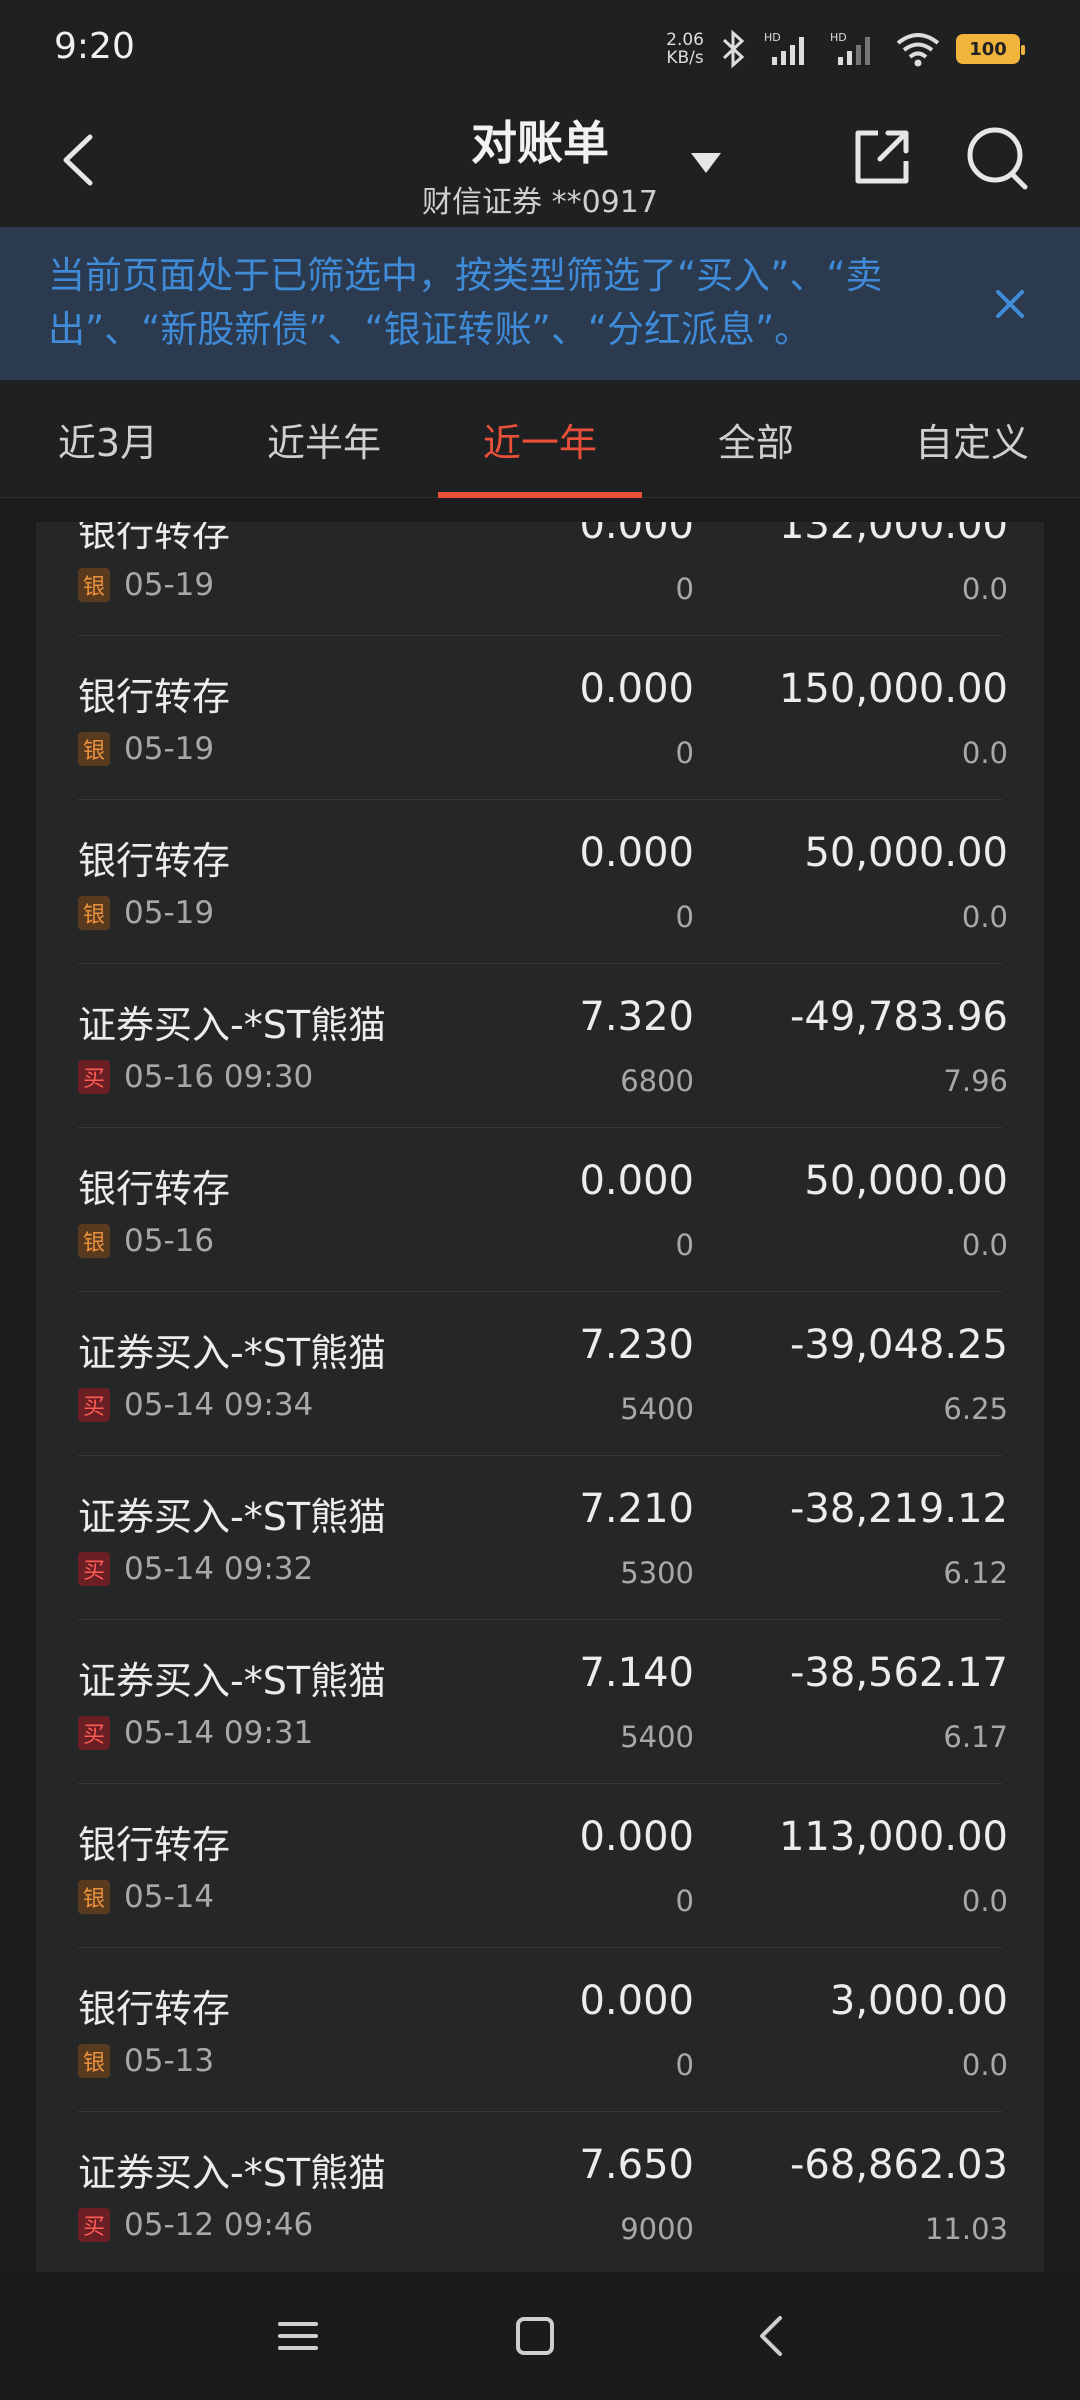 This screenshot has width=1080, height=2400. I want to click on tab-half-year: 近半年, so click(324, 439).